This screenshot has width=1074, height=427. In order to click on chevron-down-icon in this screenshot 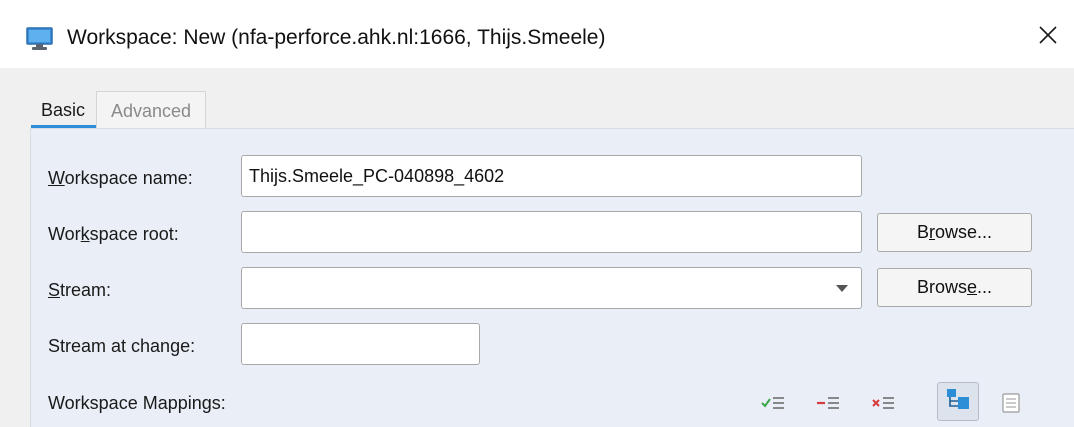, I will do `click(842, 288)`.